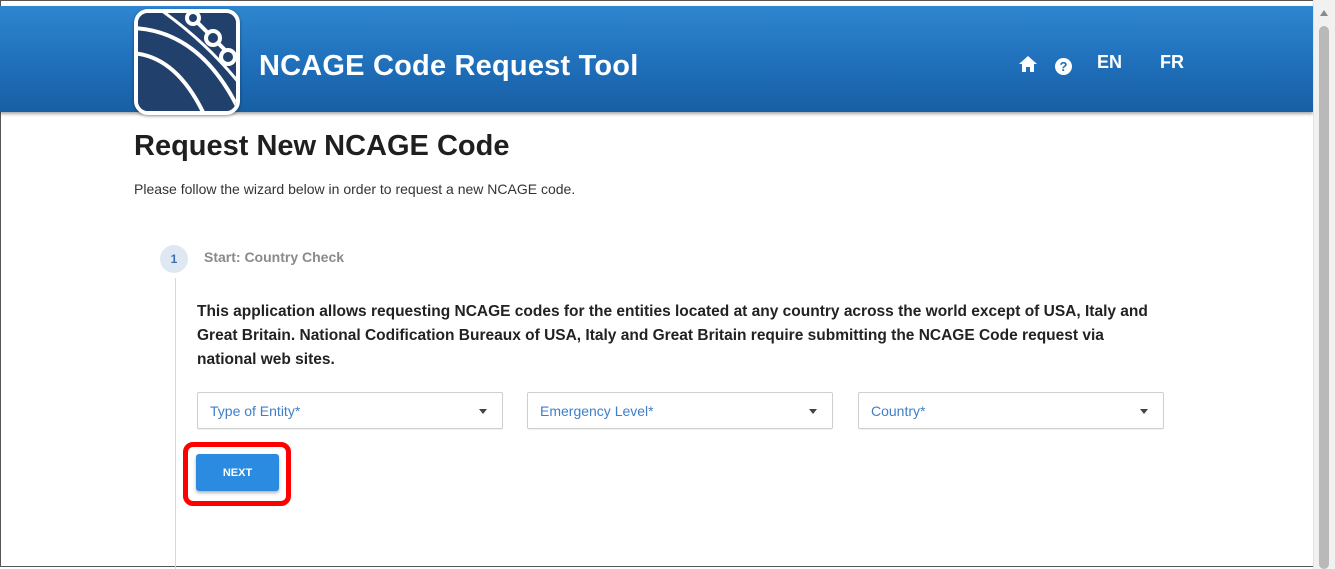 The height and width of the screenshot is (569, 1335). What do you see at coordinates (680, 410) in the screenshot?
I see `emergency-level-select: Emergency Level*` at bounding box center [680, 410].